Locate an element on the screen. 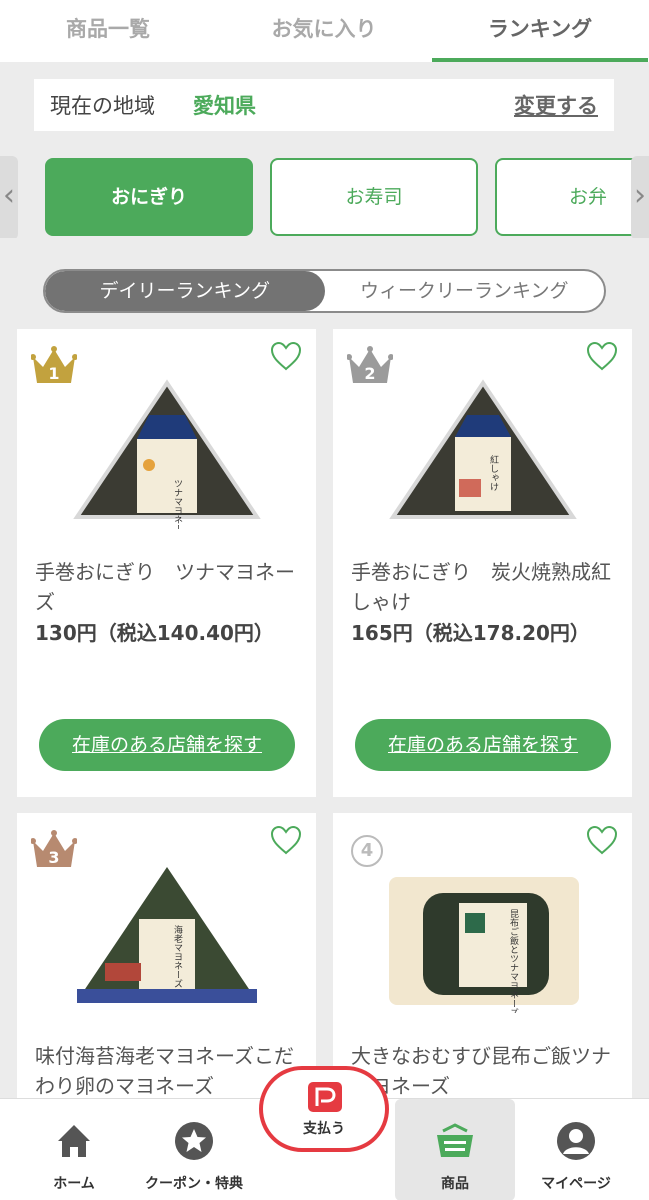 Image resolution: width=649 pixels, height=1200 pixels. top-tab-bar: 商品一覧 お気に入り ランキング is located at coordinates (324, 31).